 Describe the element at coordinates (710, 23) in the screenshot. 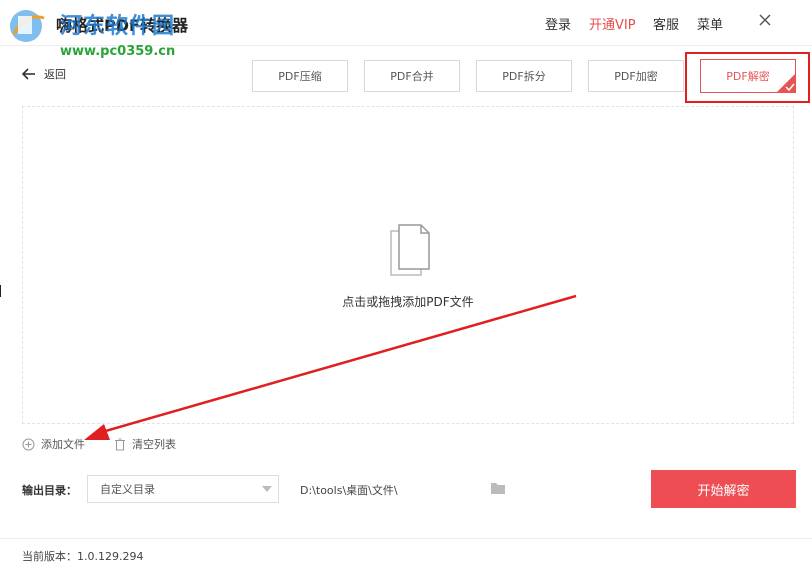

I see `menu-link: 菜单` at that location.